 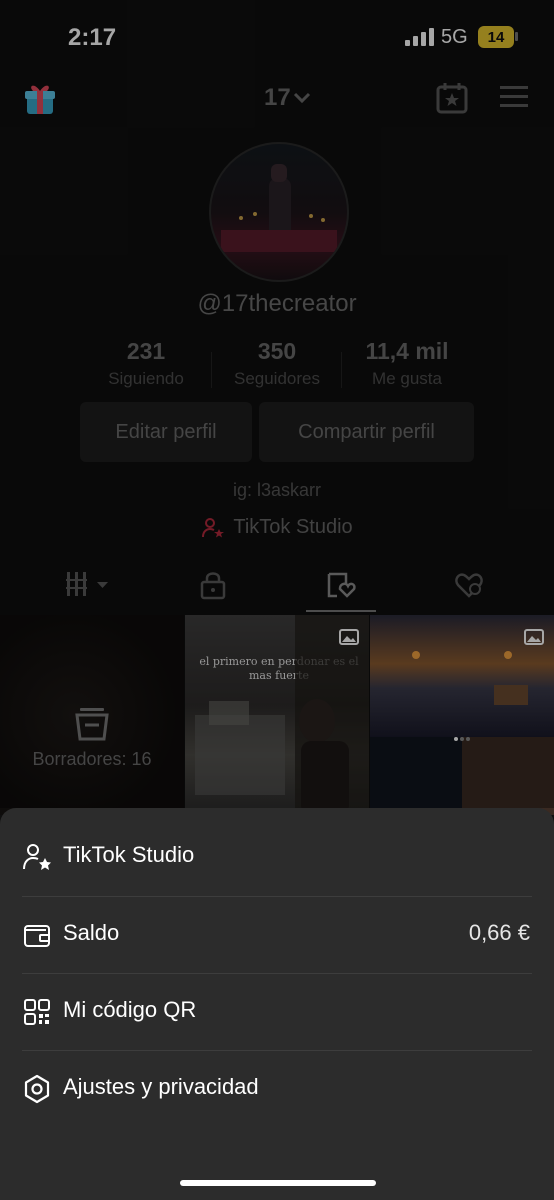 I want to click on person-star-icon, so click(x=37, y=857).